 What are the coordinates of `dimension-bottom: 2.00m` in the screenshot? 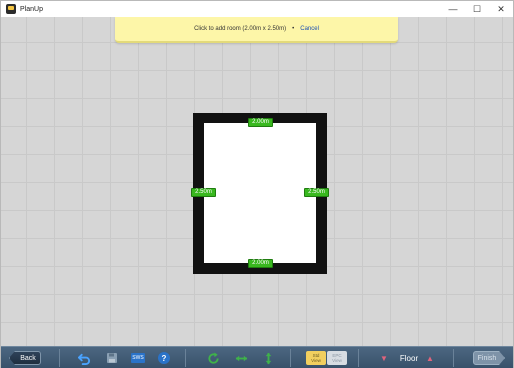 It's located at (260, 263).